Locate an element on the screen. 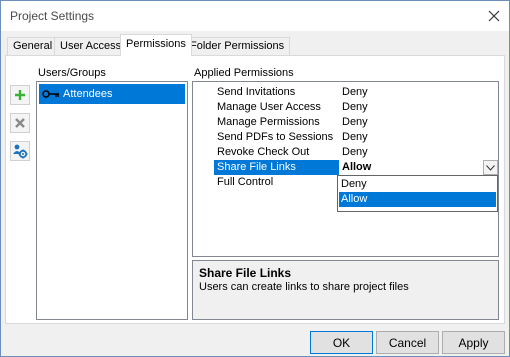 This screenshot has height=357, width=510. dropdown-option-deny: Deny is located at coordinates (417, 184).